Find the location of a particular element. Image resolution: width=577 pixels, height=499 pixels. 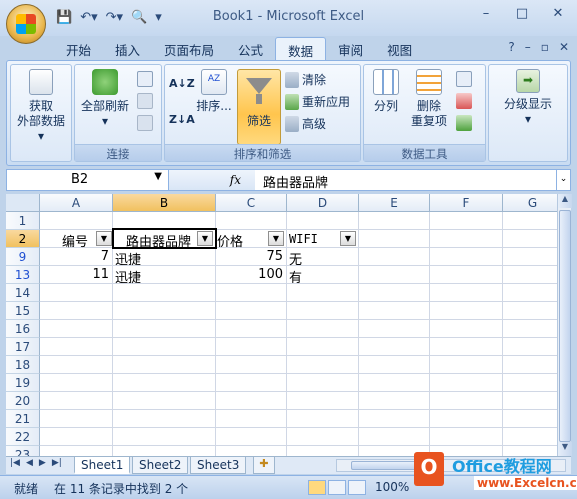

cell-price: 100 is located at coordinates (251, 275).